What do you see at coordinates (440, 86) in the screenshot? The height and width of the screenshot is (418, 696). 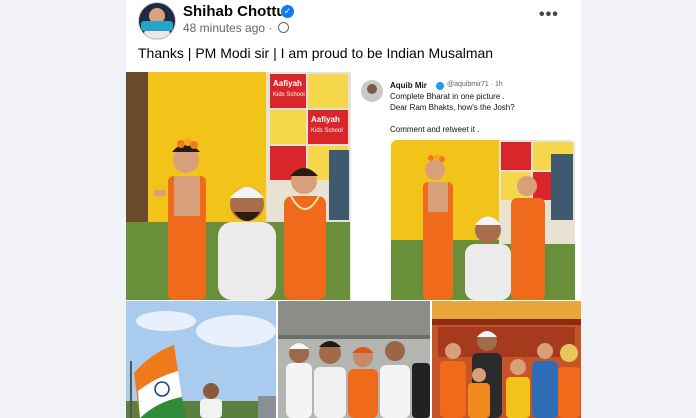 I see `tweet-verified-icon` at bounding box center [440, 86].